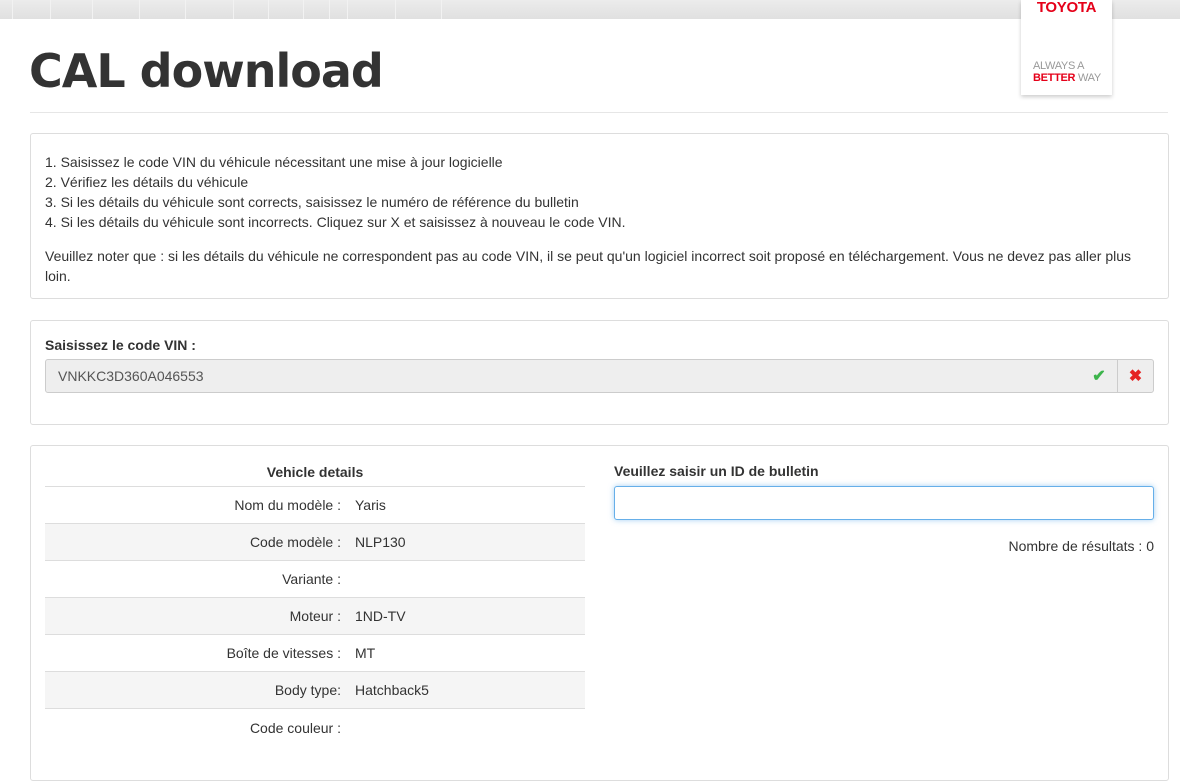 The height and width of the screenshot is (784, 1180). Describe the element at coordinates (147, 182) in the screenshot. I see `step-2: 2. Vérifiez les détails du véhicule` at that location.